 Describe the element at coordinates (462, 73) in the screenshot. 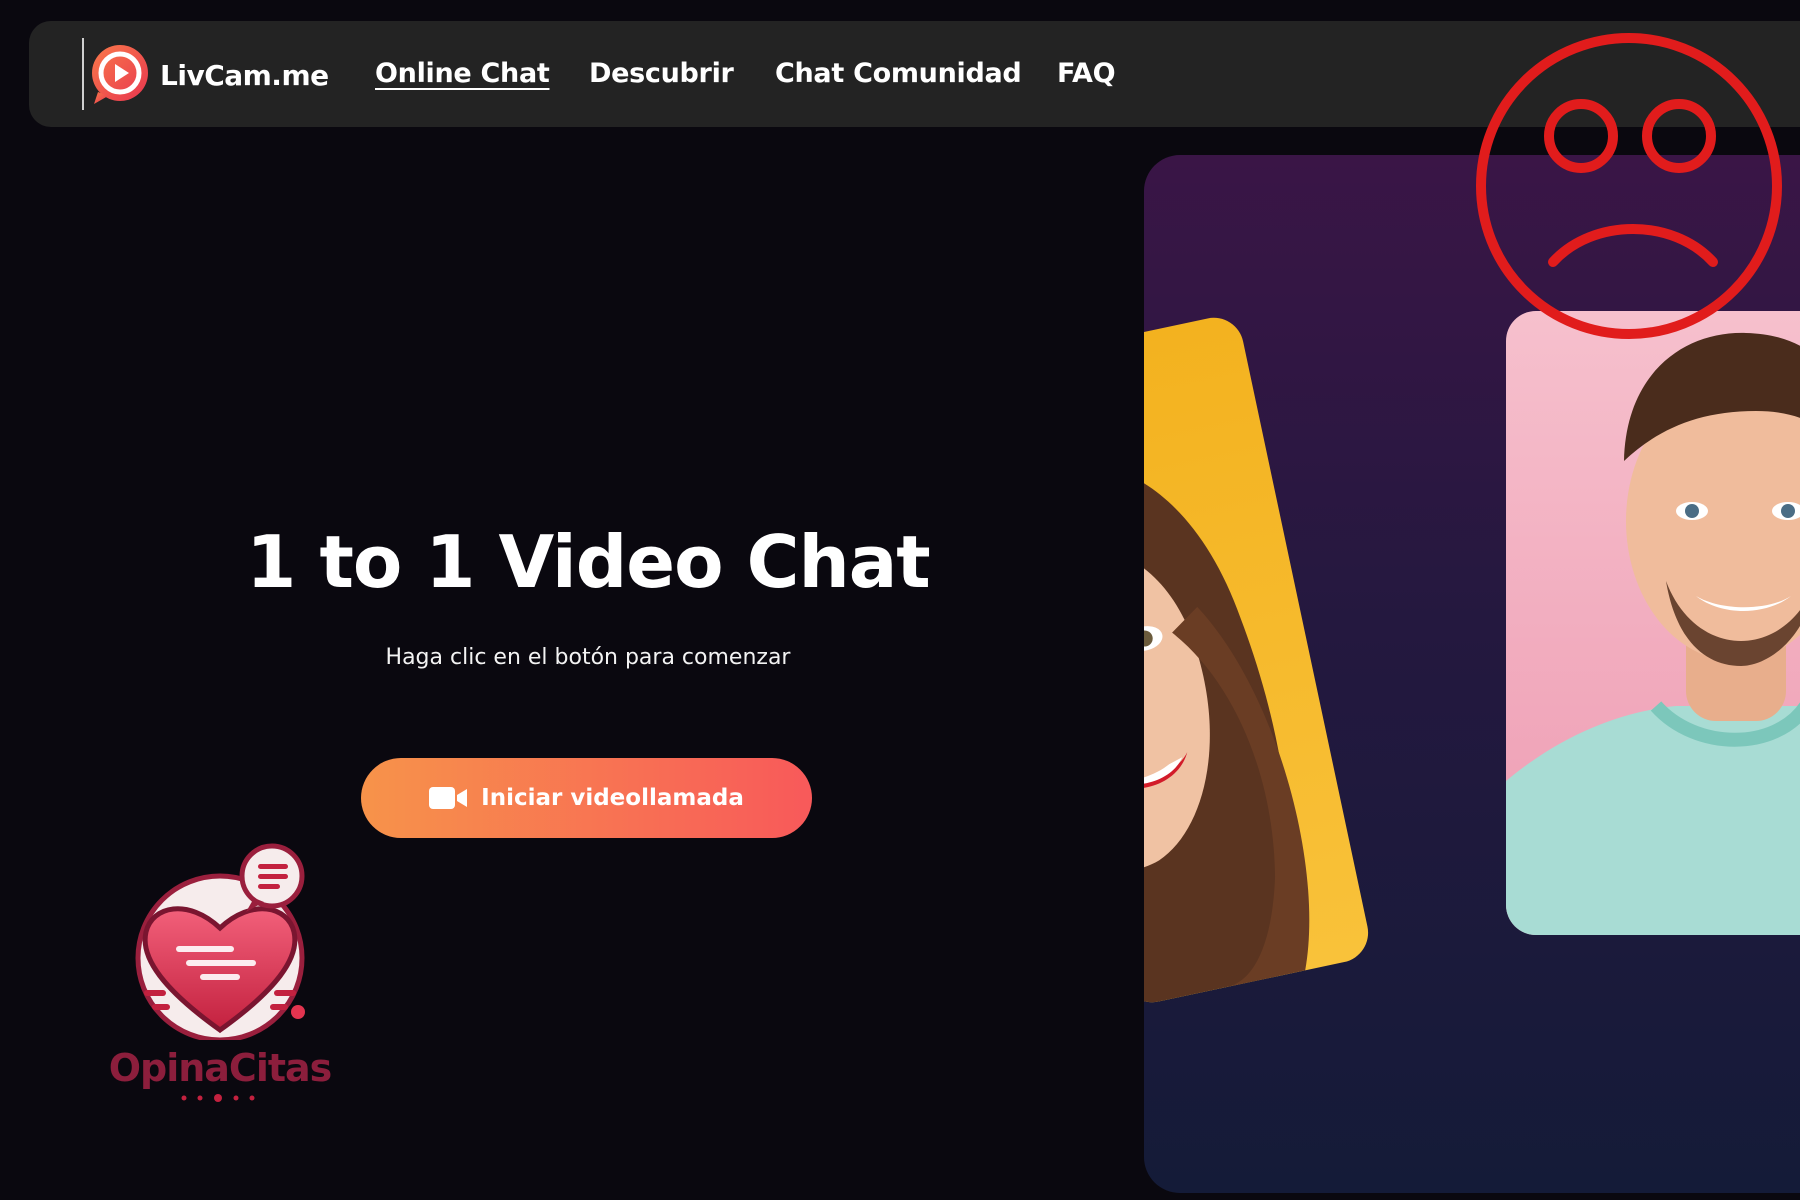

I see `nav-online-chat: Online Chat` at that location.